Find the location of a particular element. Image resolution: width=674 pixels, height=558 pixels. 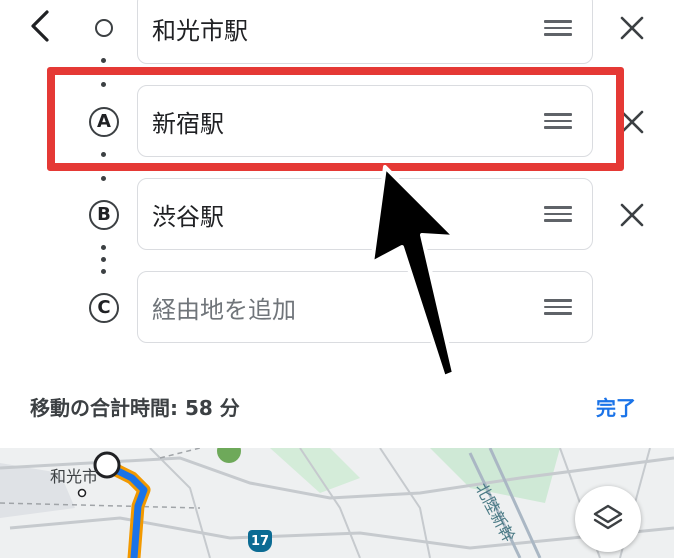

stop-b-marker: B is located at coordinates (104, 215).